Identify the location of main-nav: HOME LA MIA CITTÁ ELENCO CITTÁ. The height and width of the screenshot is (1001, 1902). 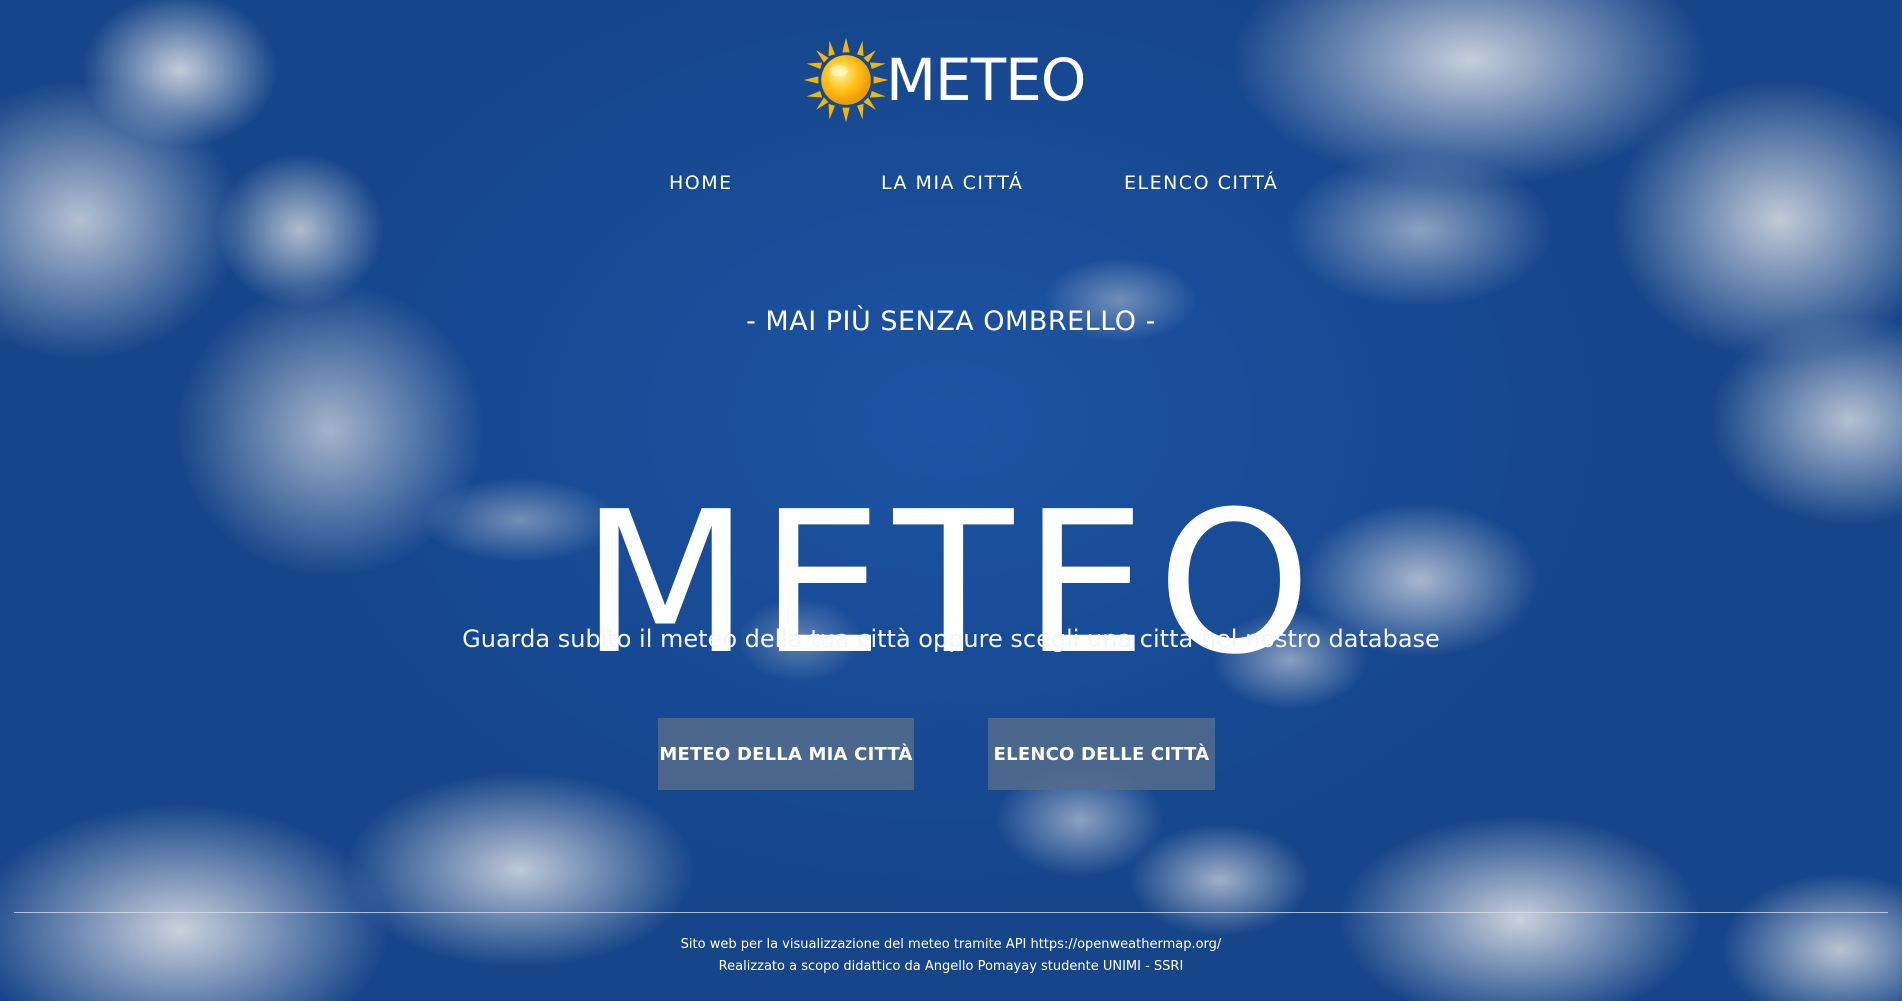
(951, 187).